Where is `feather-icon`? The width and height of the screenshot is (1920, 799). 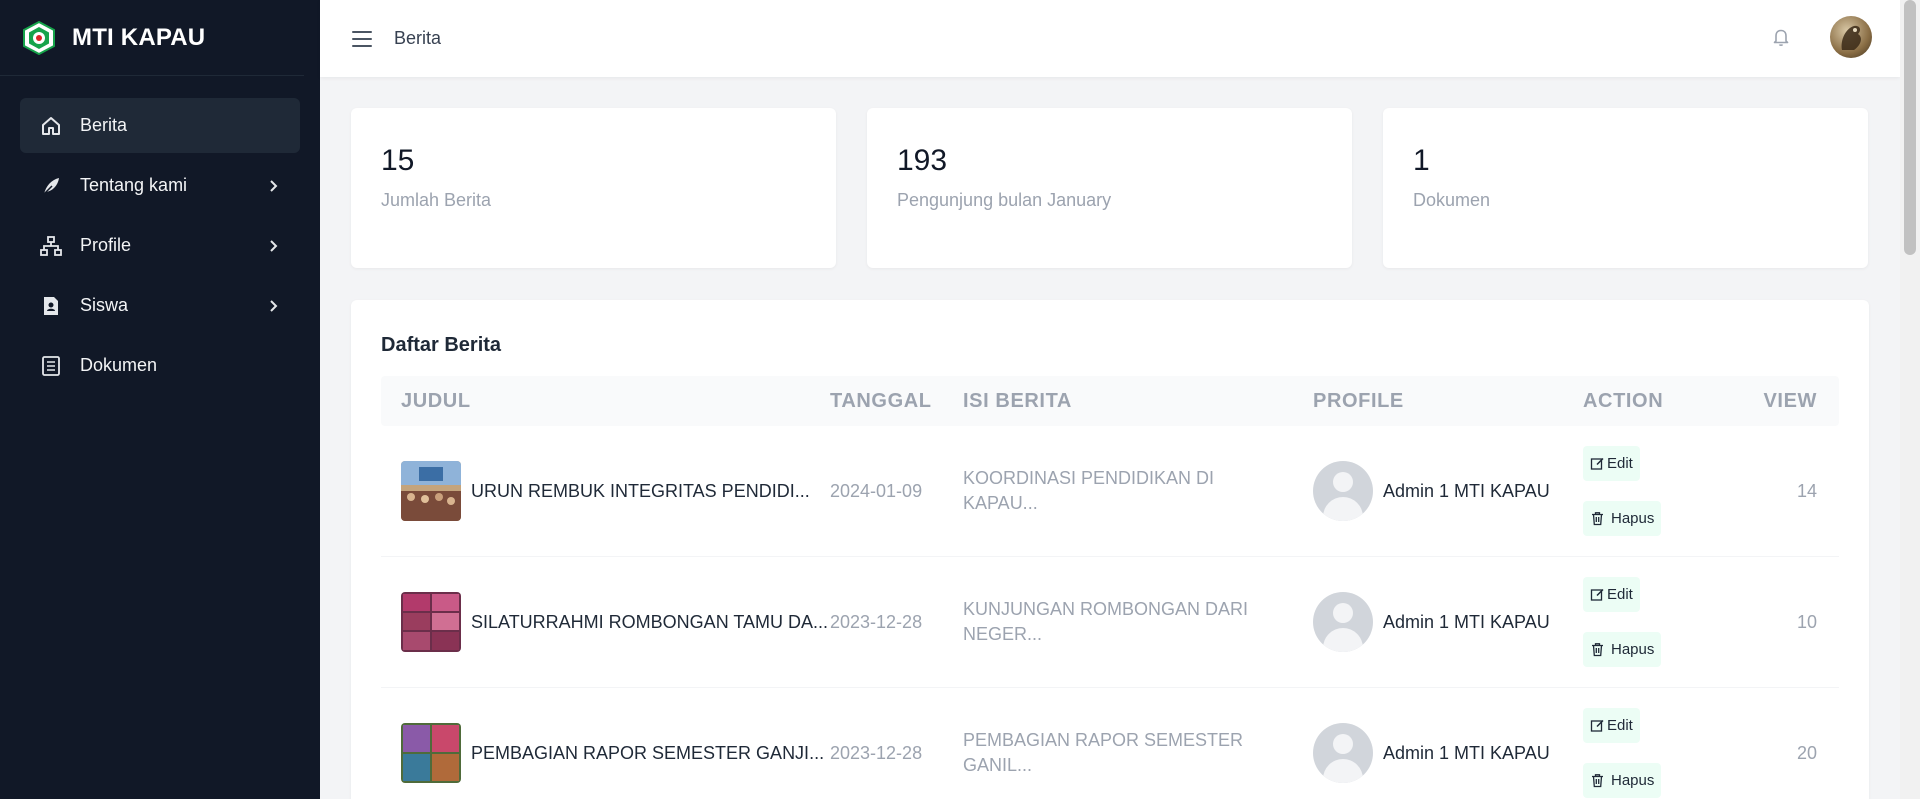 feather-icon is located at coordinates (51, 186).